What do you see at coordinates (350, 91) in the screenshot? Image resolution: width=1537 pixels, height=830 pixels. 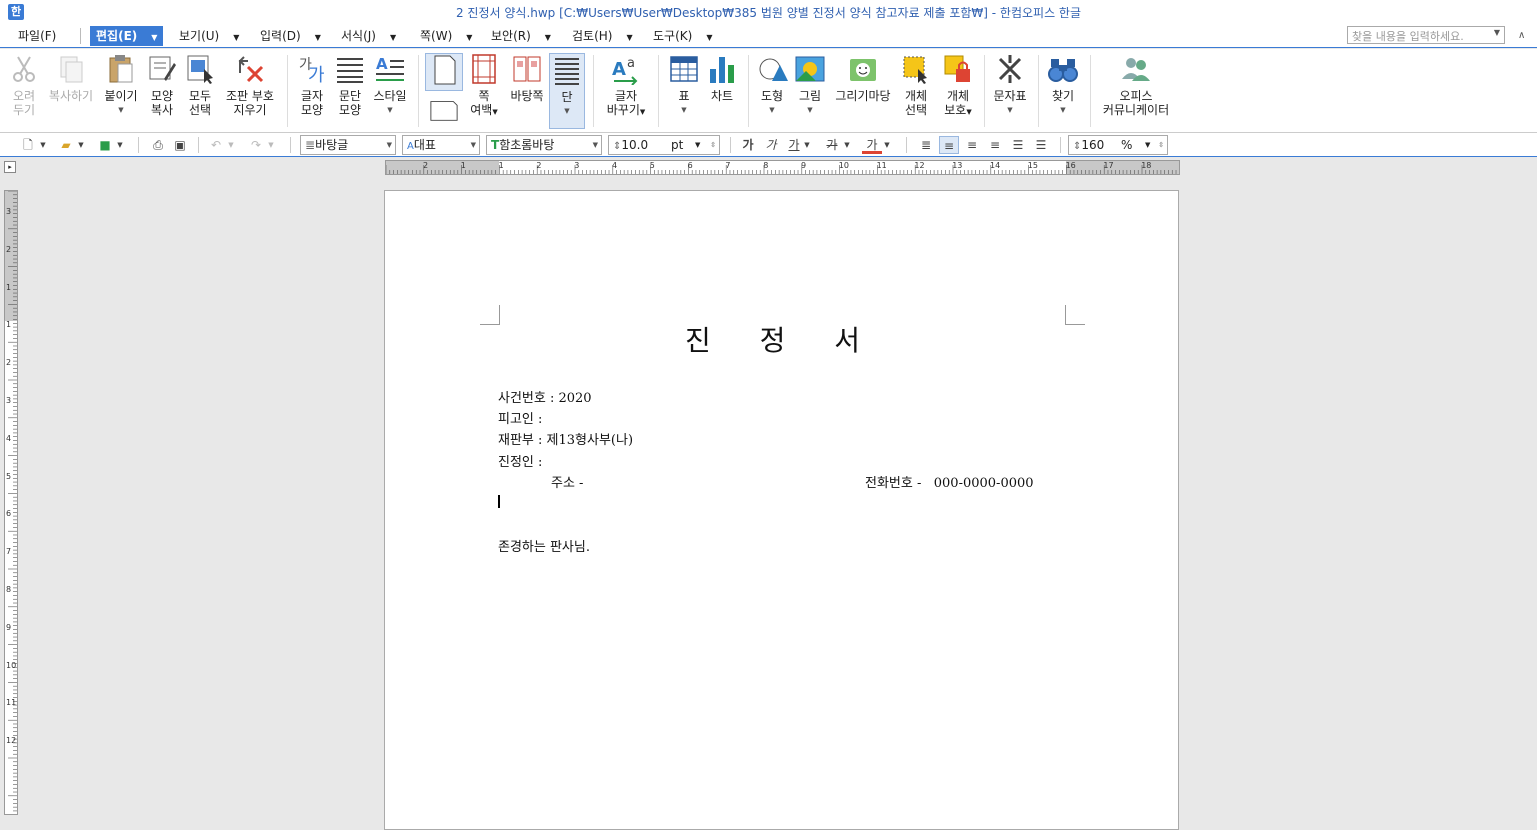 I see `para-shape-button: 문단 모양` at bounding box center [350, 91].